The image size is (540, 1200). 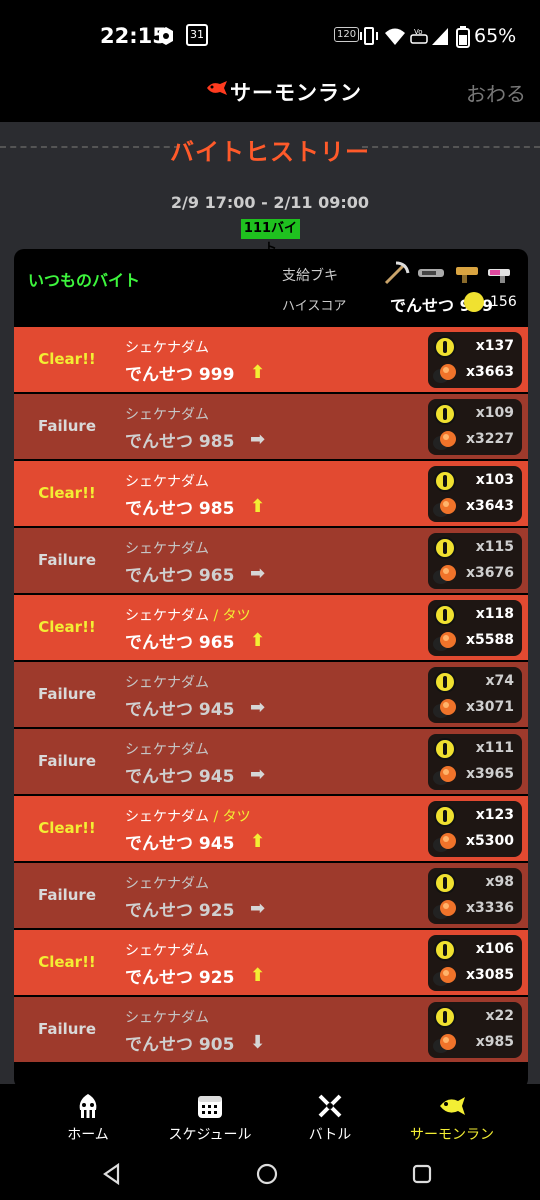 What do you see at coordinates (494, 346) in the screenshot?
I see `golden-egg-count: x137` at bounding box center [494, 346].